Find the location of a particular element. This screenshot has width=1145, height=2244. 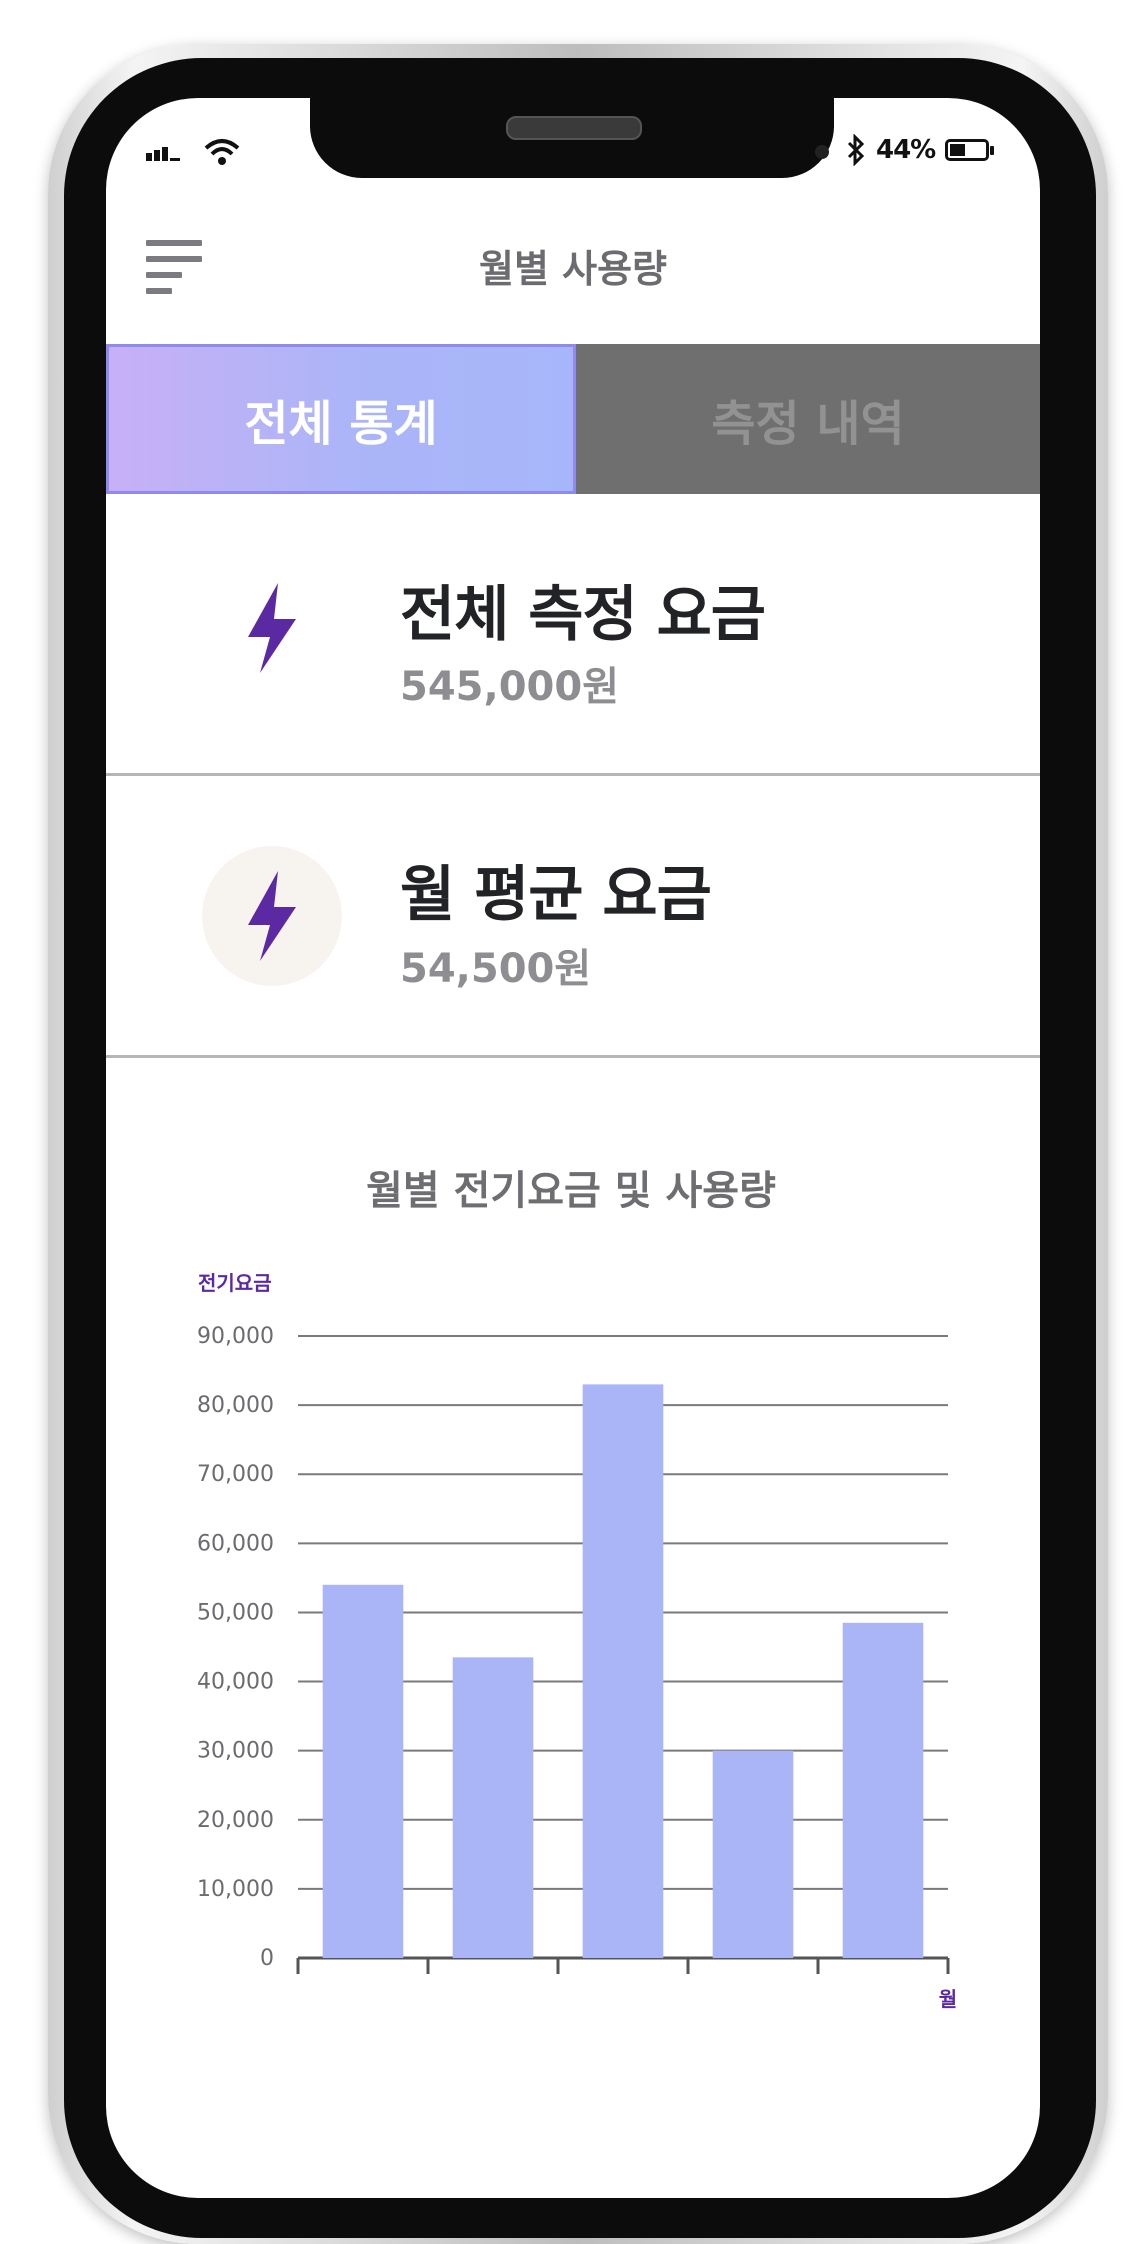

chart-title: 월별 전기요금 및 사용량 is located at coordinates (571, 1191).